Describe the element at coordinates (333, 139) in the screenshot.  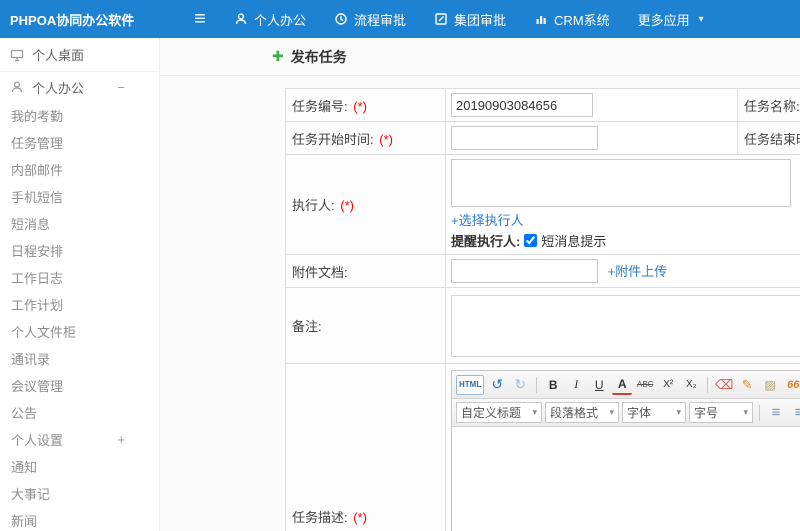
I see `field-label: 任务开始时间:` at that location.